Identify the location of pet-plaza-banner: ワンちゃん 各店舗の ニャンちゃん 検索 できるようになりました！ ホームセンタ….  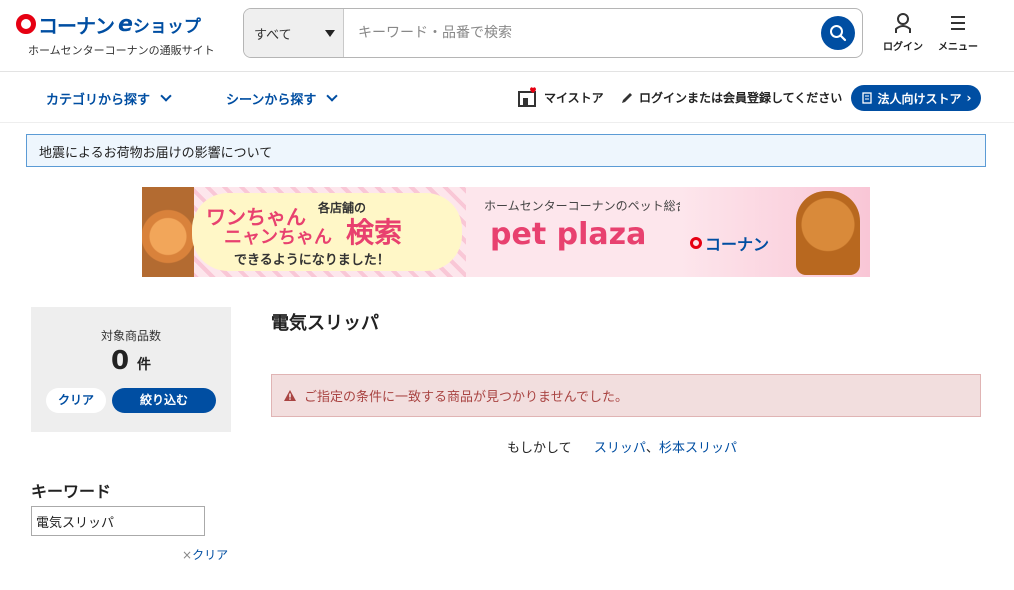
(506, 232).